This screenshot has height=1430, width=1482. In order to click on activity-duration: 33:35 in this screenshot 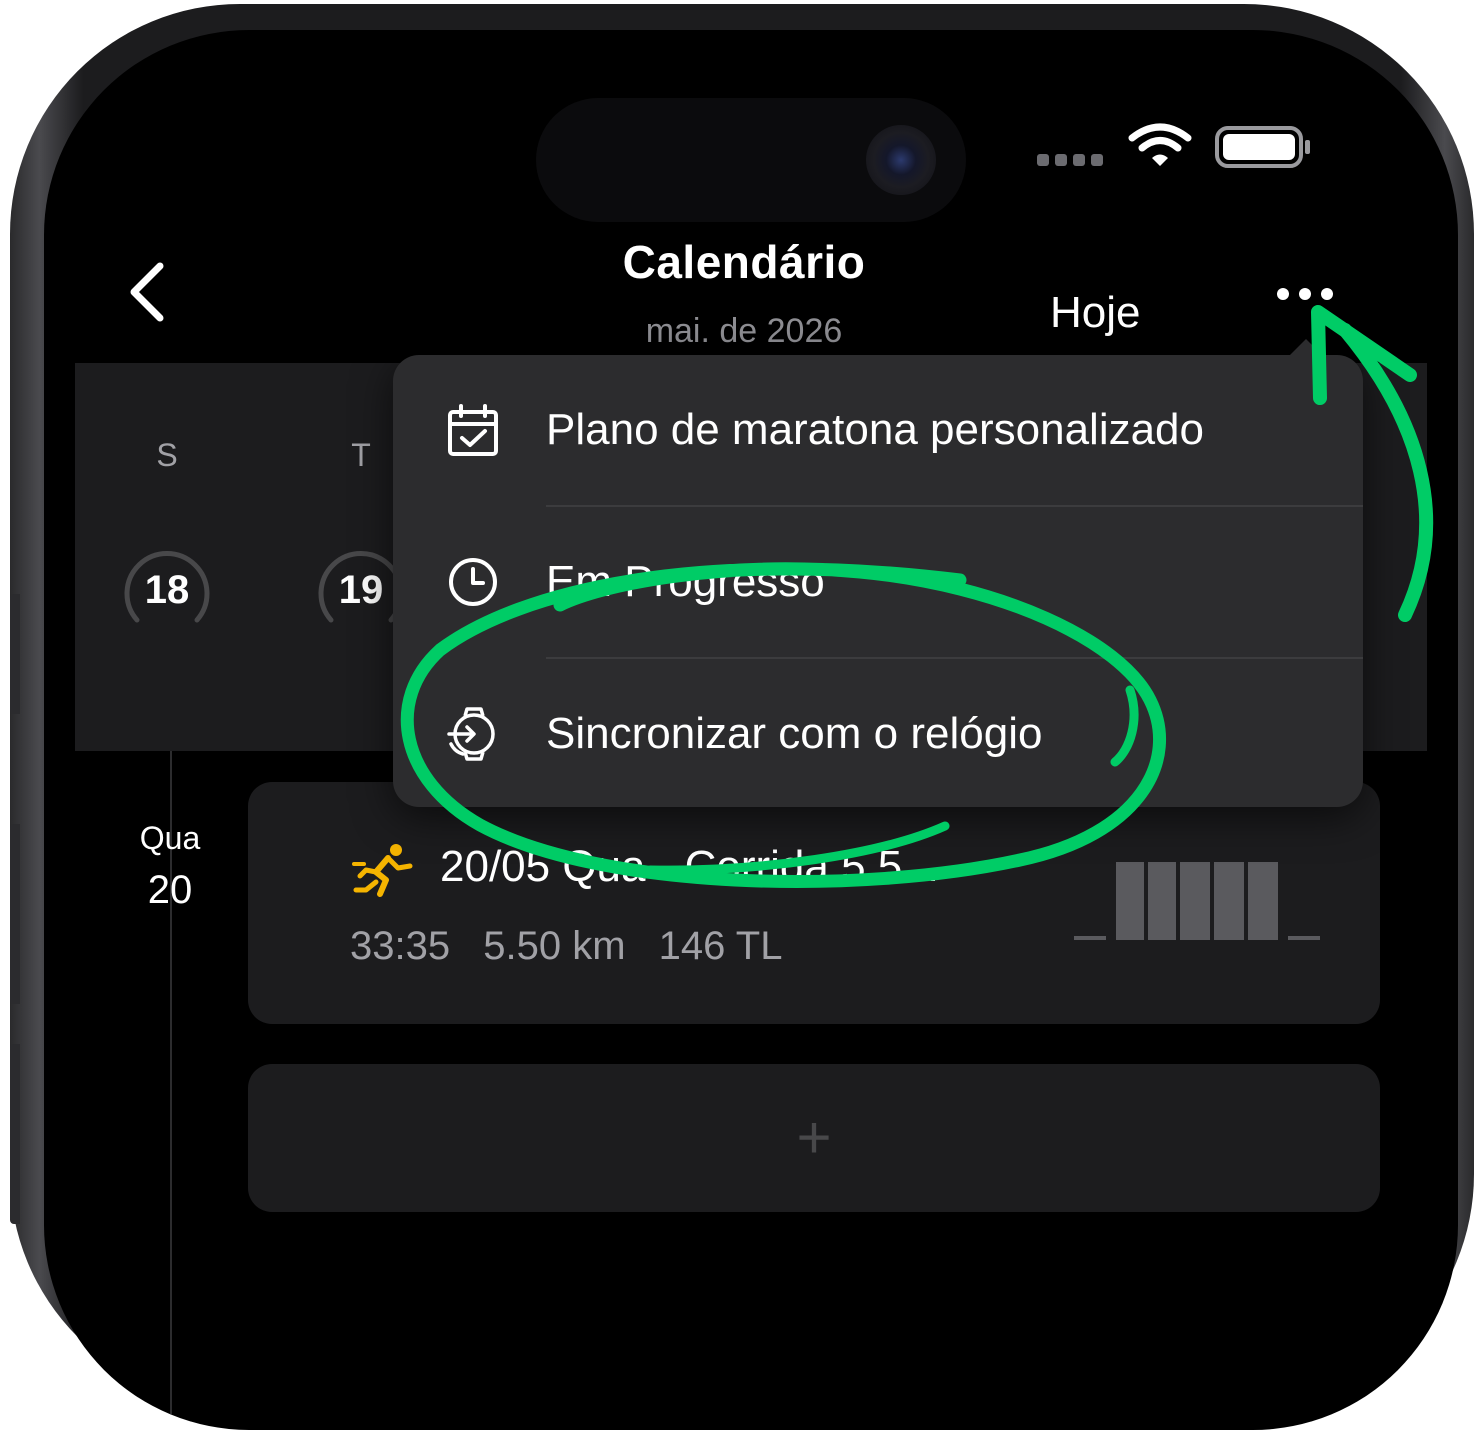, I will do `click(400, 946)`.